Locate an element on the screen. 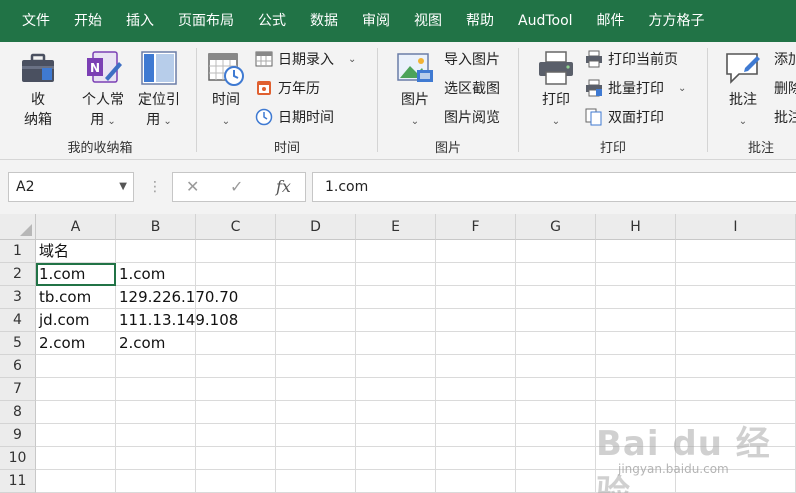 The height and width of the screenshot is (493, 796). menu-tab: 审阅 is located at coordinates (376, 21).